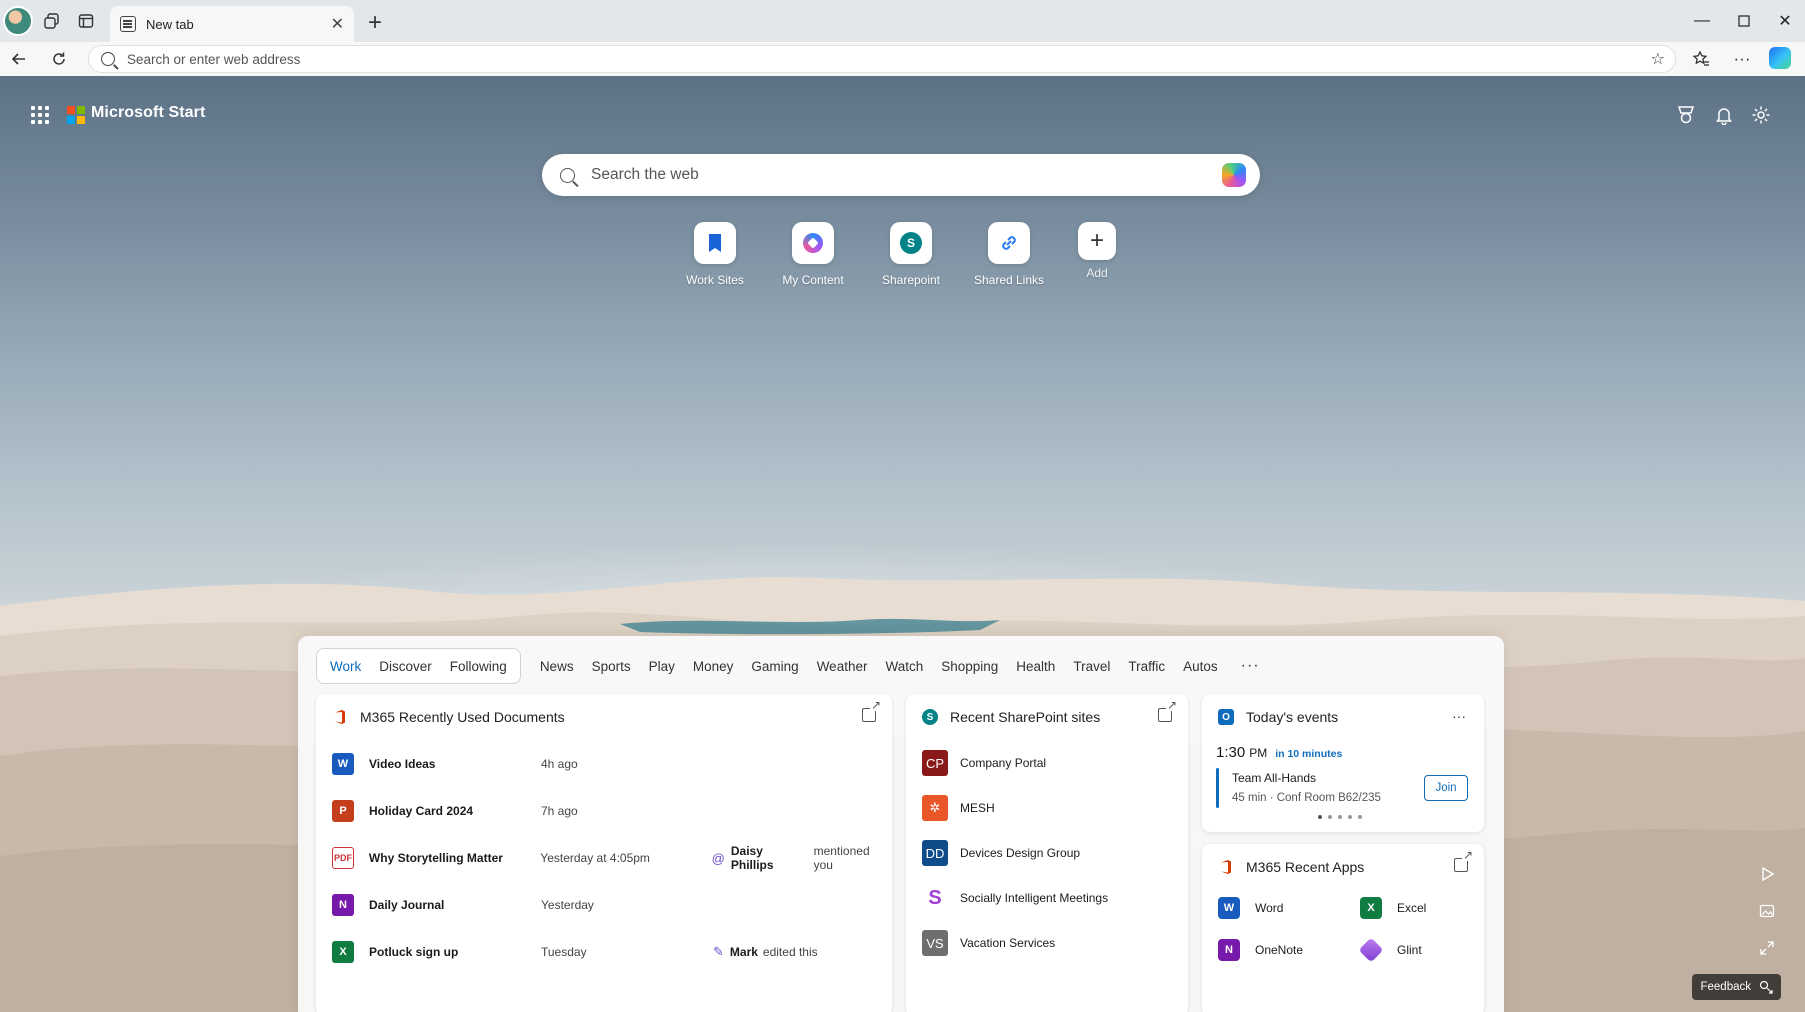 Image resolution: width=1805 pixels, height=1012 pixels. Describe the element at coordinates (1011, 717) in the screenshot. I see `card-title: S Recent SharePoint sites` at that location.